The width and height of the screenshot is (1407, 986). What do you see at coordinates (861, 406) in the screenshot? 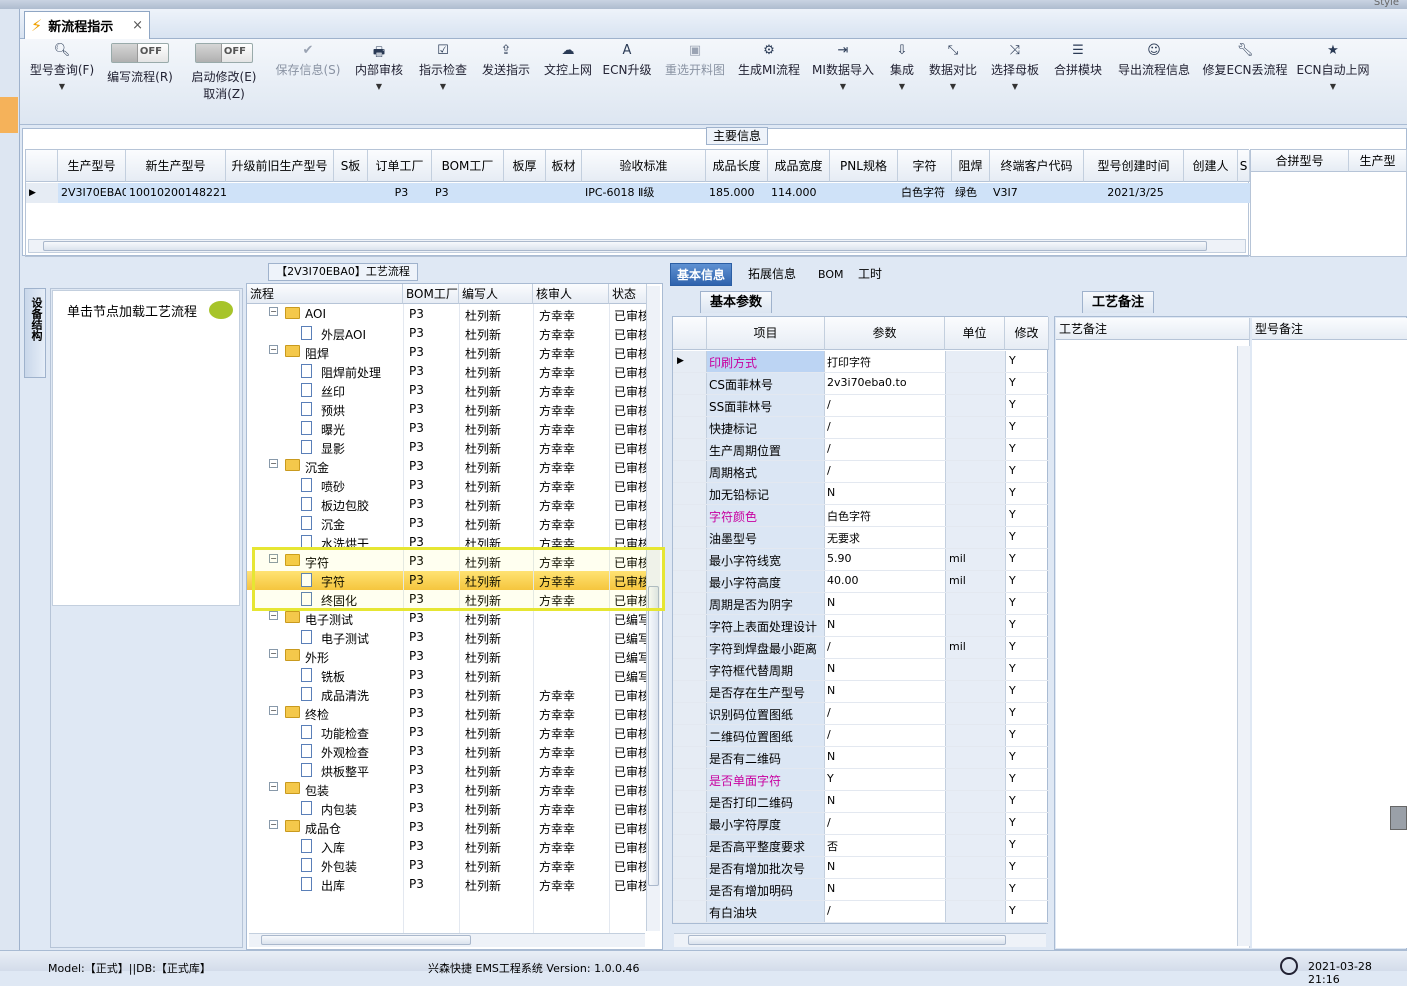
I see `param-row: SS面菲林号 / Y` at bounding box center [861, 406].